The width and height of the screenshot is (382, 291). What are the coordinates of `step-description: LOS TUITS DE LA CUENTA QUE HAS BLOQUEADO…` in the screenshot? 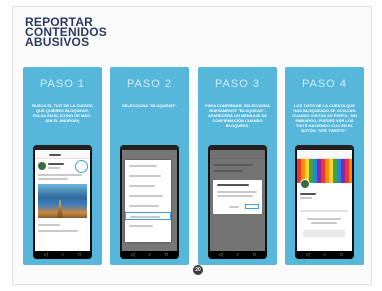 It's located at (324, 118).